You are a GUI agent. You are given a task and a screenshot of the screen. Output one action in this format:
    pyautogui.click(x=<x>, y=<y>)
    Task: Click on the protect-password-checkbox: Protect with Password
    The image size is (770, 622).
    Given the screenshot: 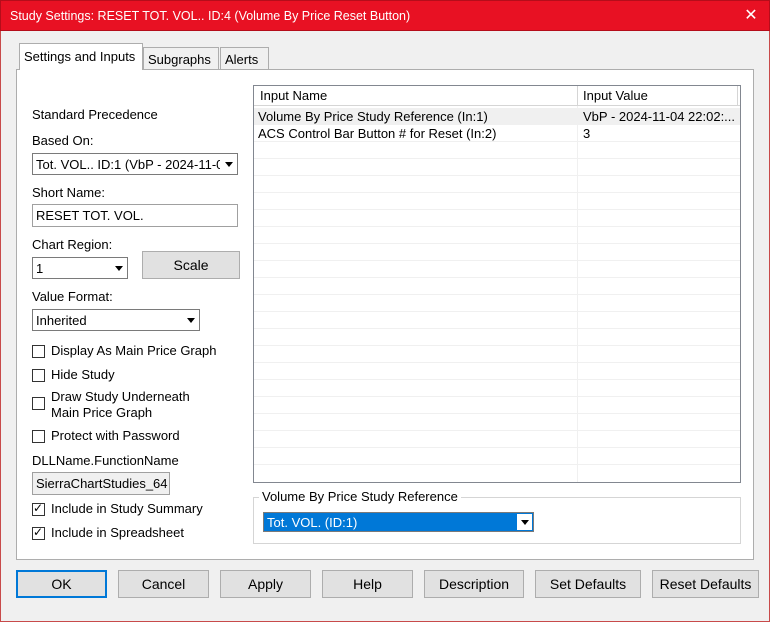 What is the action you would take?
    pyautogui.click(x=106, y=435)
    